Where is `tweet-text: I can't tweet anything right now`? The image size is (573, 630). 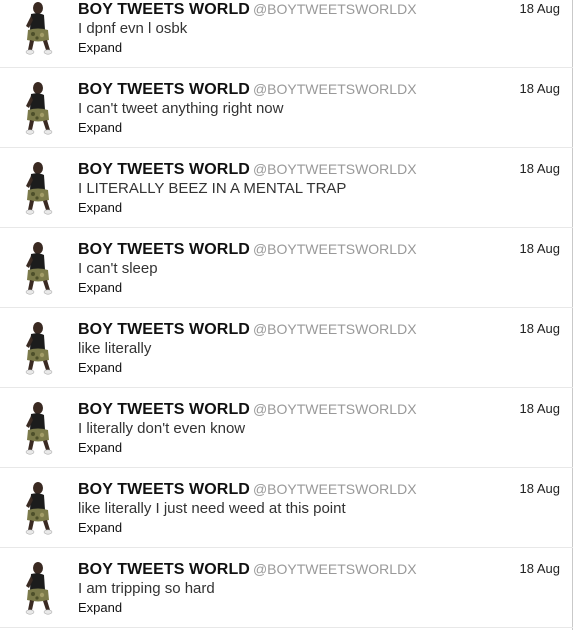 tweet-text: I can't tweet anything right now is located at coordinates (181, 108).